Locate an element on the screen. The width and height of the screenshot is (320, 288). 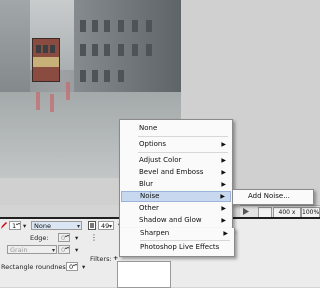
filters-label: Filters: is located at coordinates (101, 259).